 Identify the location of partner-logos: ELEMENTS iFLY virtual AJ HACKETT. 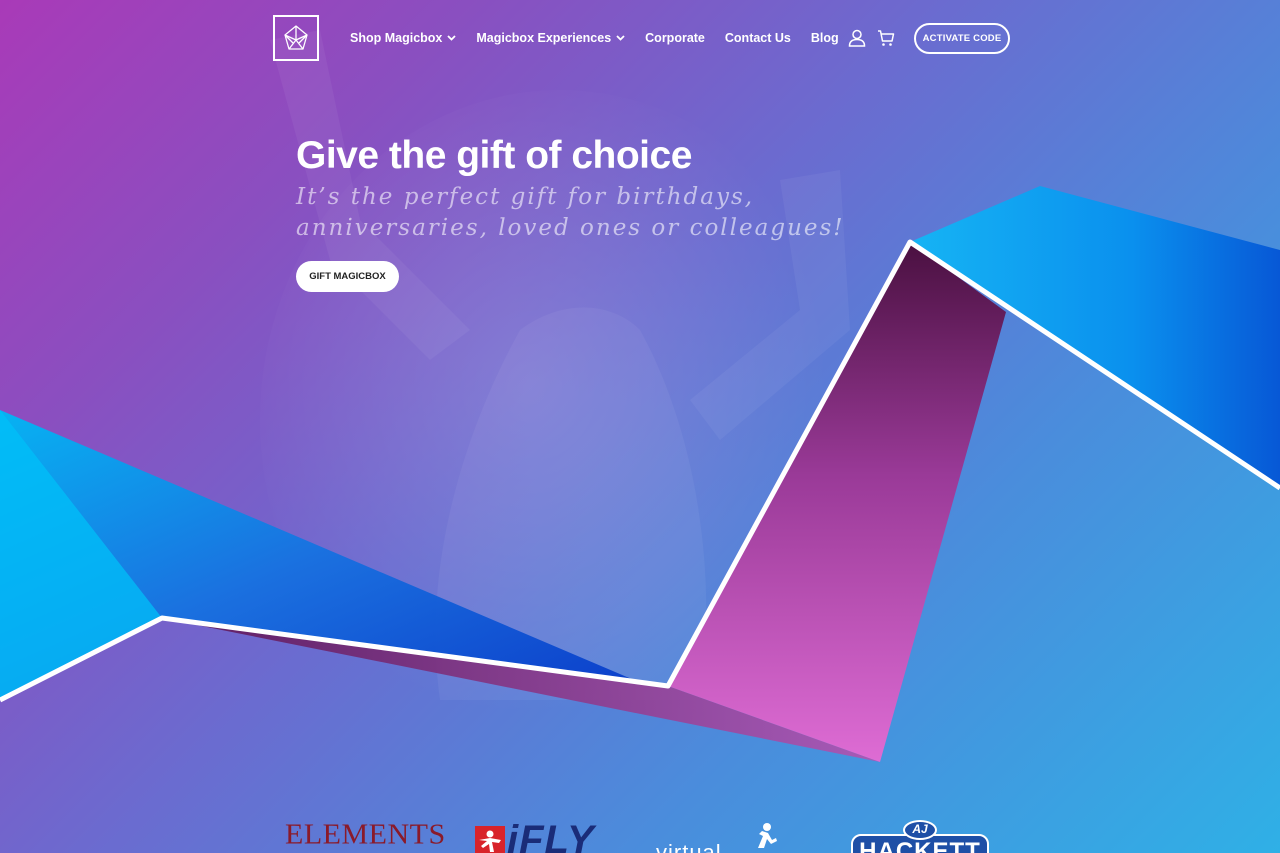
(640, 831).